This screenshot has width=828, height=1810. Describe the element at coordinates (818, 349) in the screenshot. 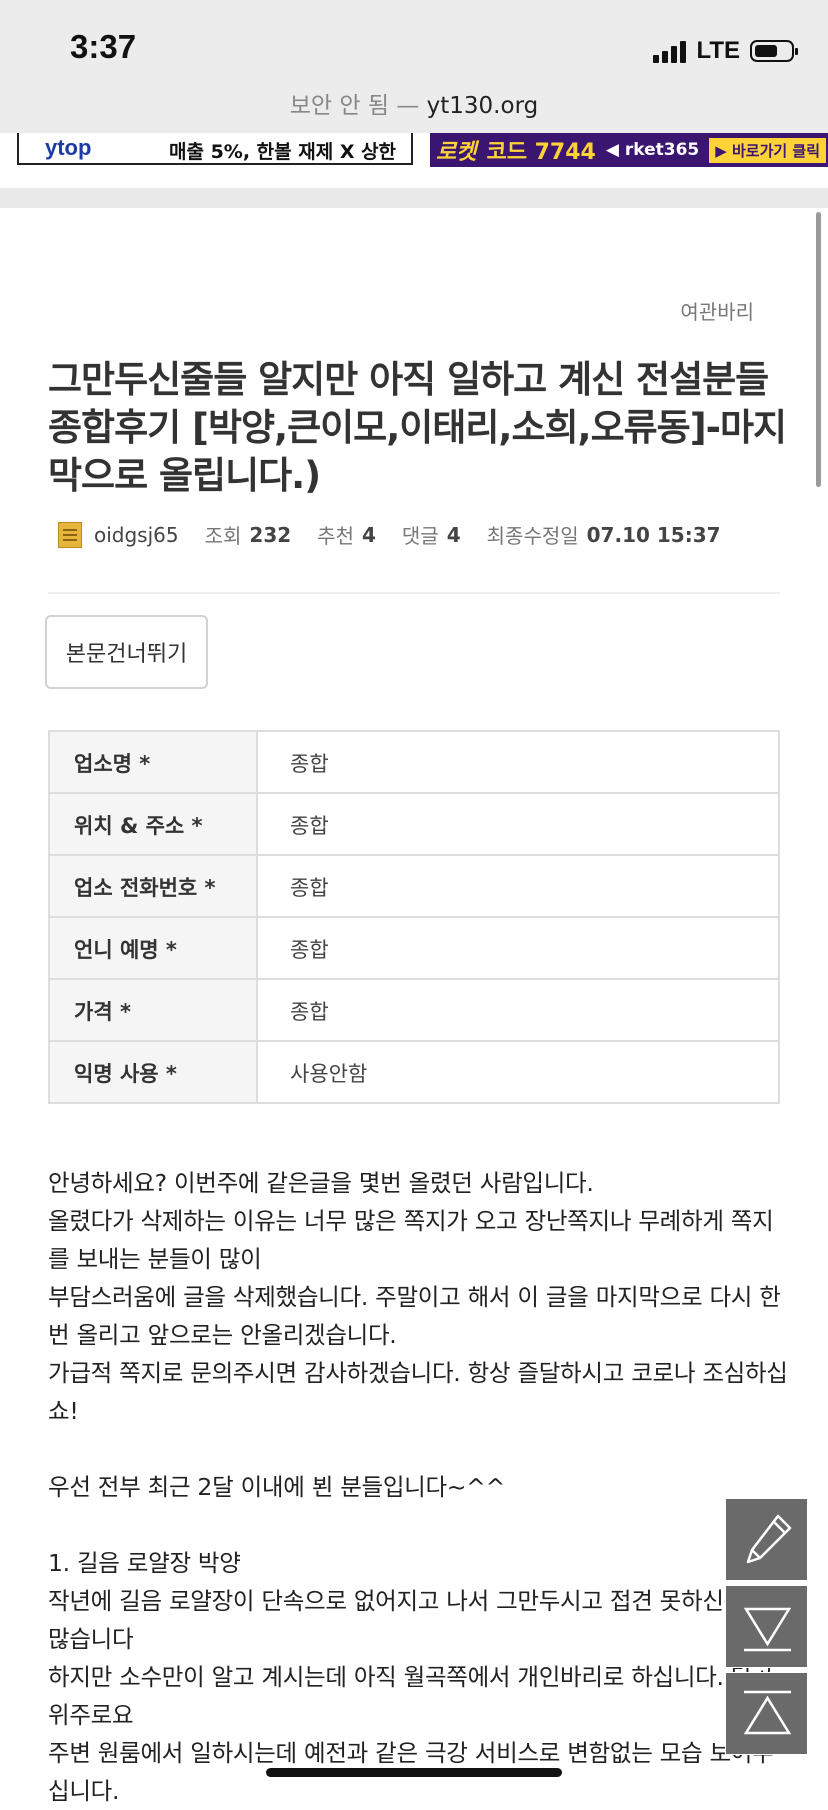

I see `page-scrollbar` at that location.